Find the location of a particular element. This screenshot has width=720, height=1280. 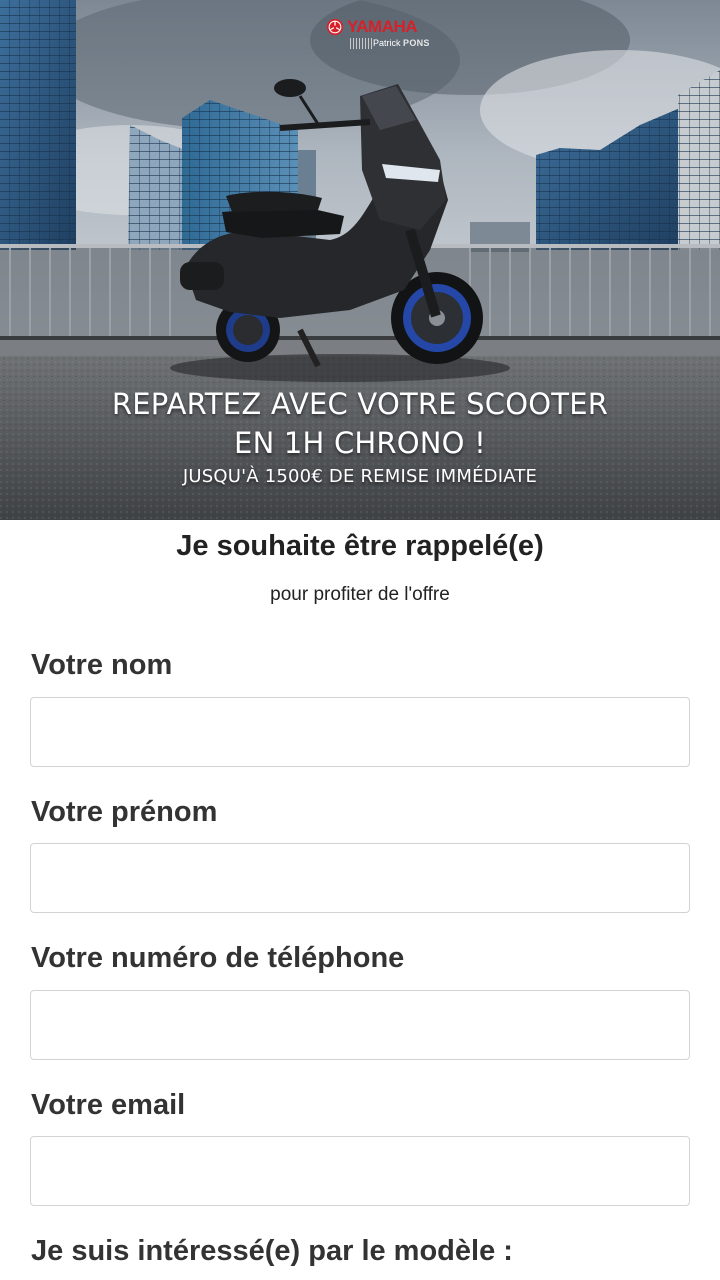

form-subtitle: pour profiter de l'offre is located at coordinates (360, 594).